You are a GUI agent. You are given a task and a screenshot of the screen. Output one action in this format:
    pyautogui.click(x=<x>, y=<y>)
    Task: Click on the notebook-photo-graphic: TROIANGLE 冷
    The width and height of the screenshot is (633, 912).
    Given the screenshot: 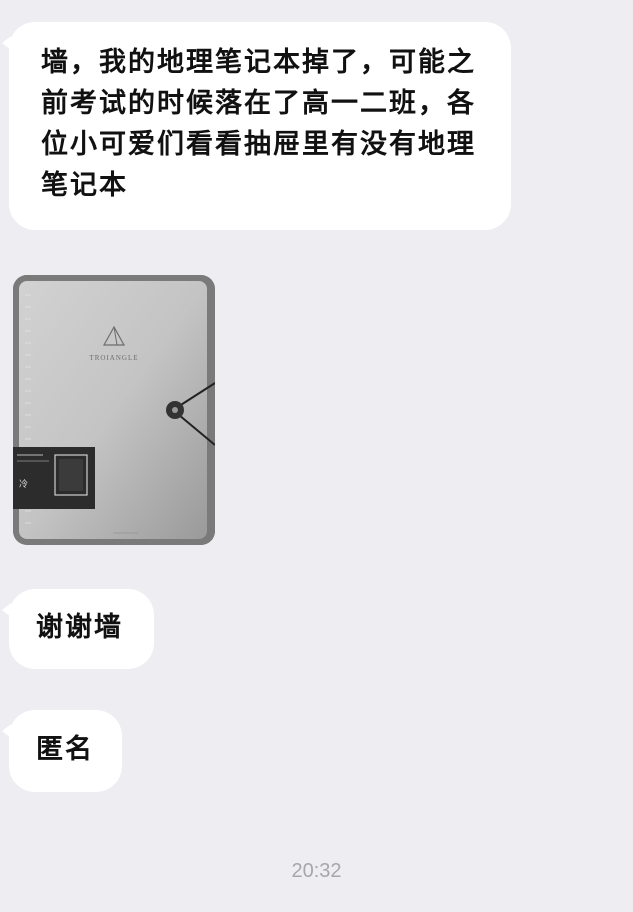 What is the action you would take?
    pyautogui.click(x=114, y=410)
    